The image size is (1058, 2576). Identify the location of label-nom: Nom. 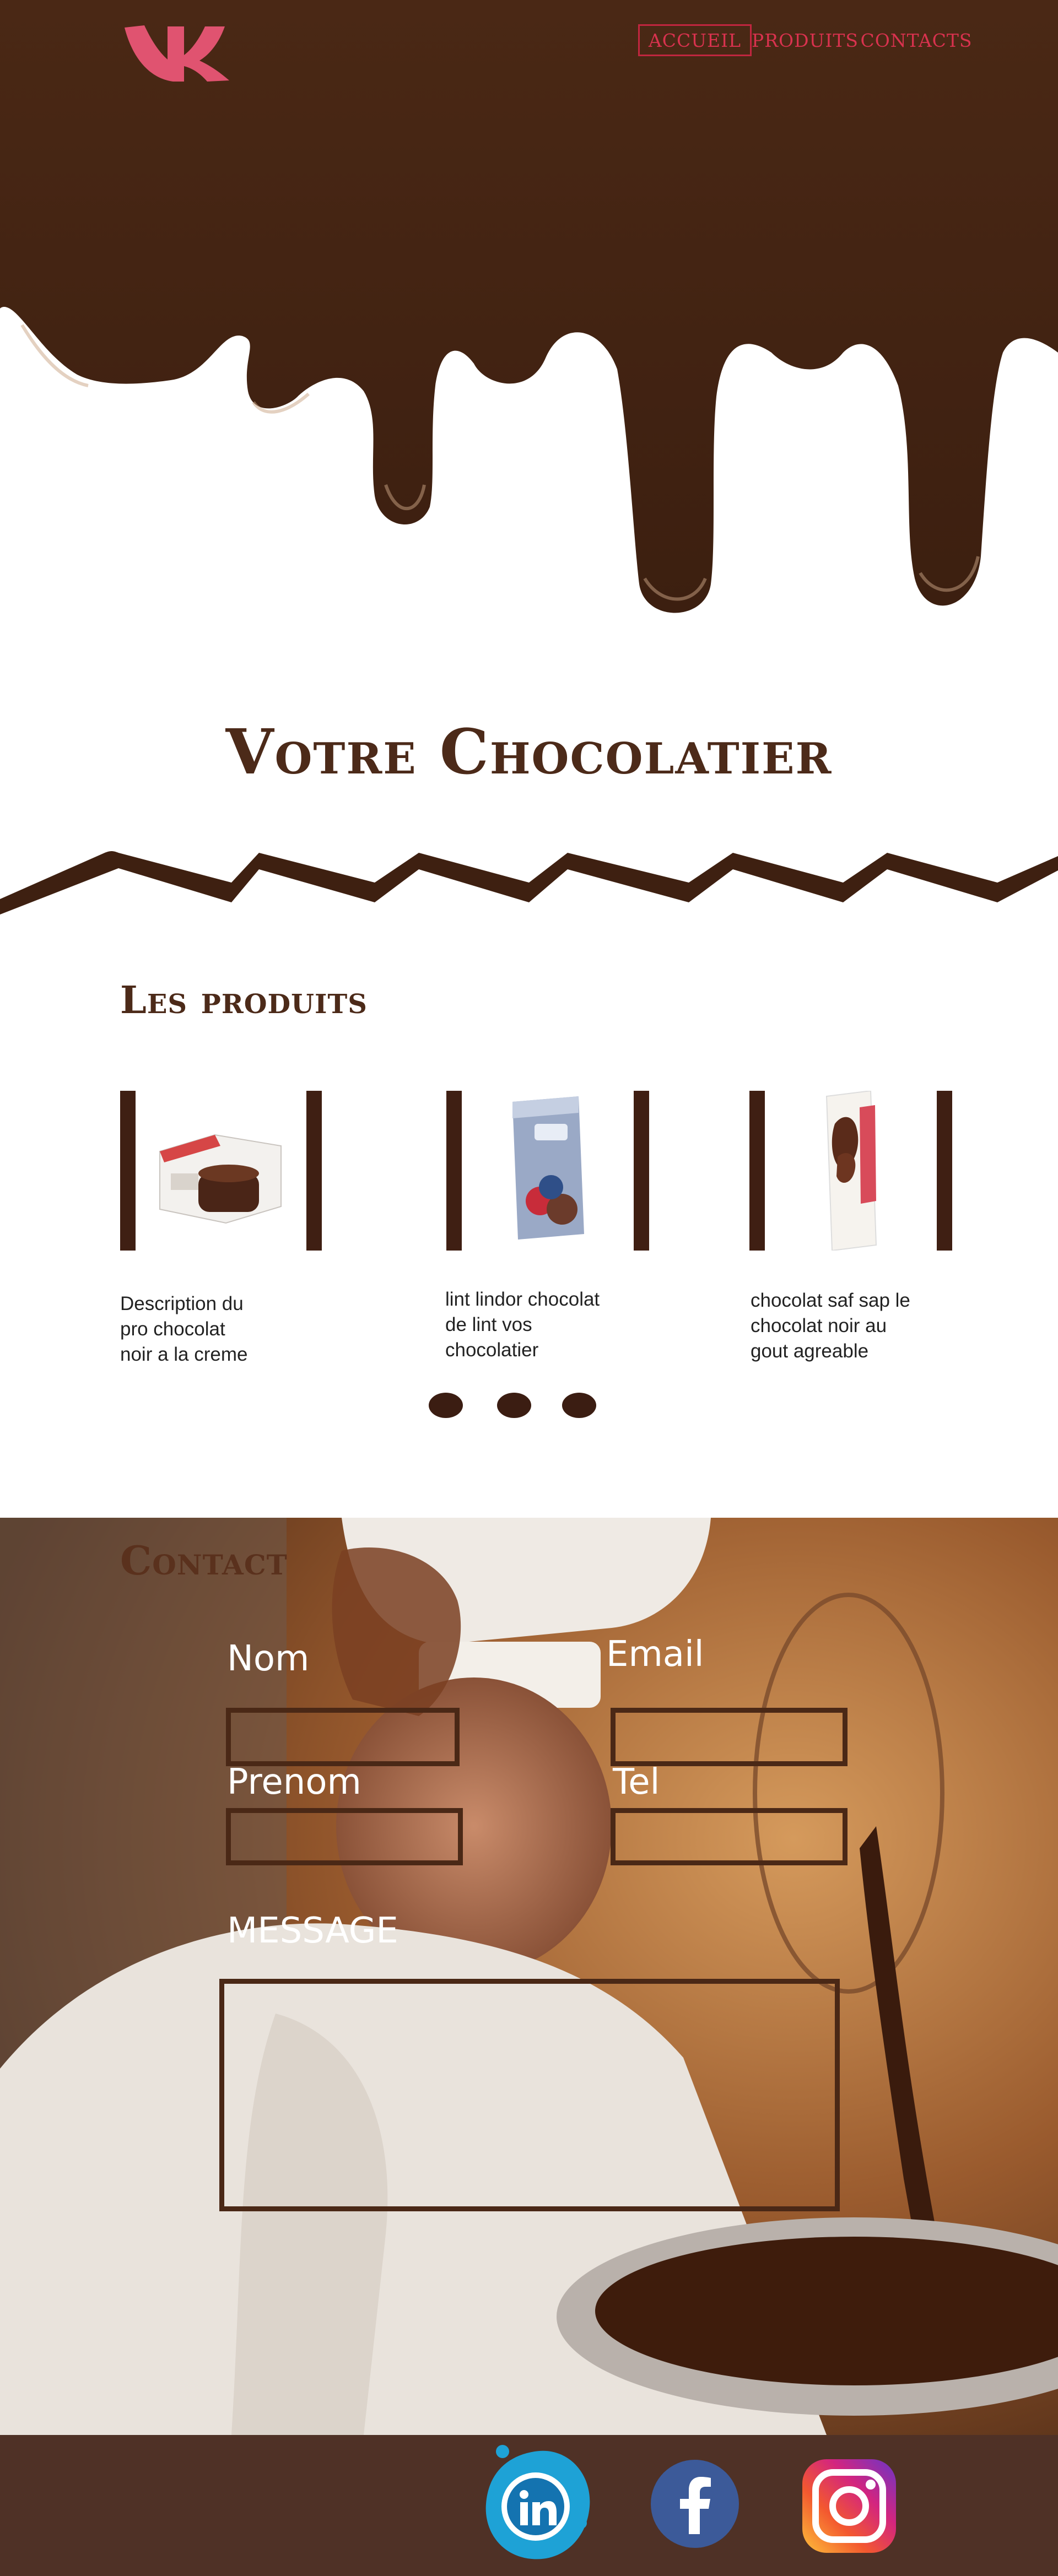
(268, 1658).